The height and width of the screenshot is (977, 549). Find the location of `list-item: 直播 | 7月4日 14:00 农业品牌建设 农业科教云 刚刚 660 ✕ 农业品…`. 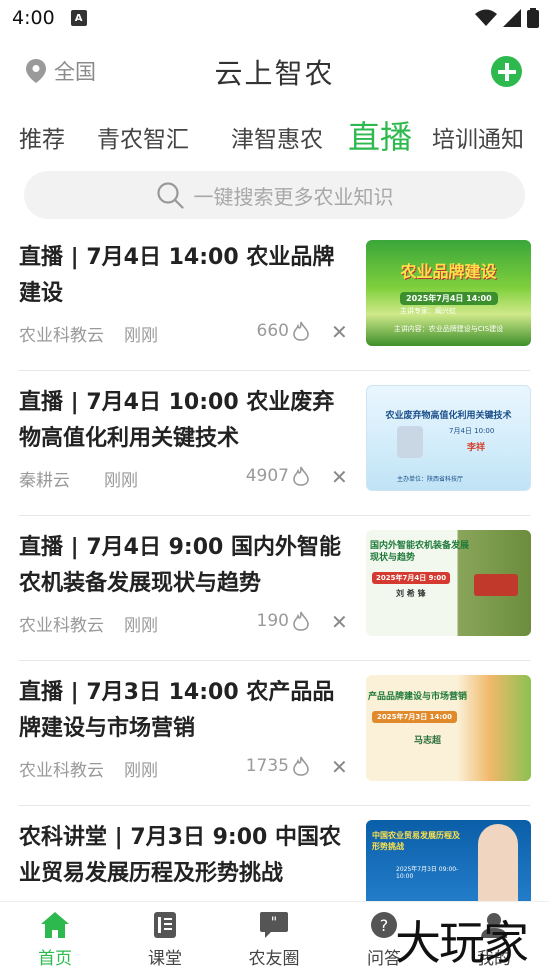

list-item: 直播 | 7月4日 14:00 农业品牌建设 农业科教云 刚刚 660 ✕ 农业品… is located at coordinates (274, 298).